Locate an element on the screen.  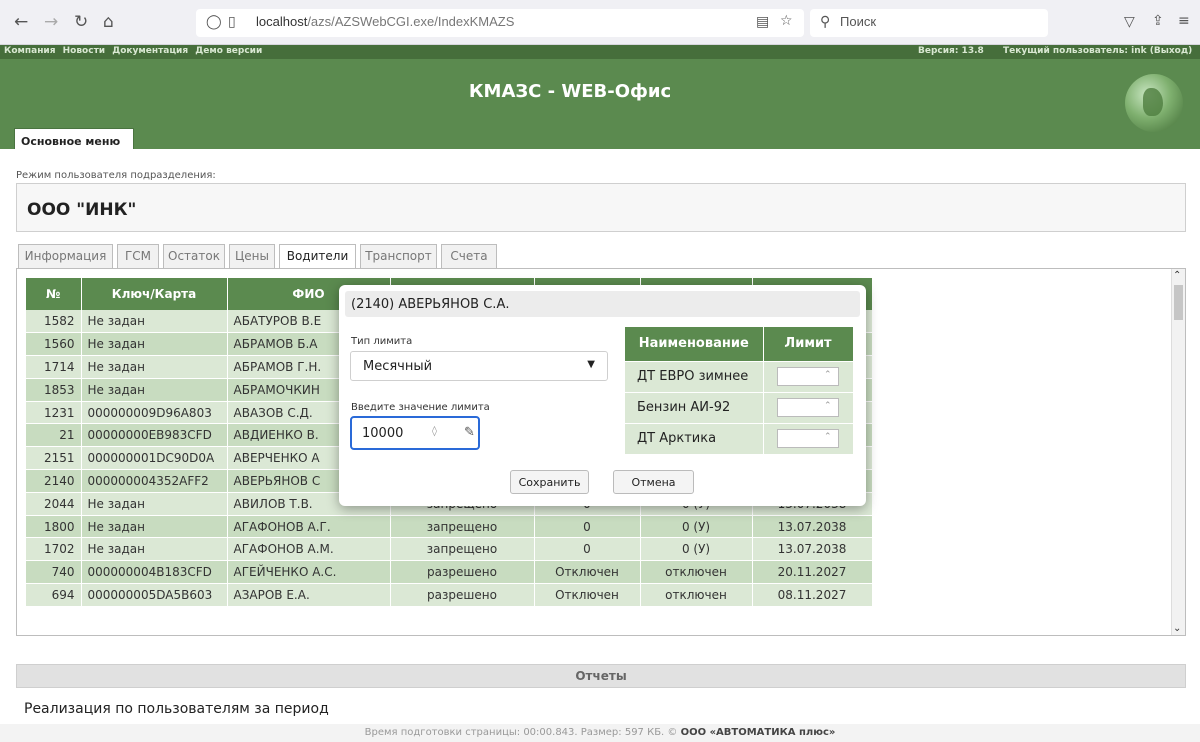
table-cell: 000000005DA5B603 is located at coordinates (154, 595).